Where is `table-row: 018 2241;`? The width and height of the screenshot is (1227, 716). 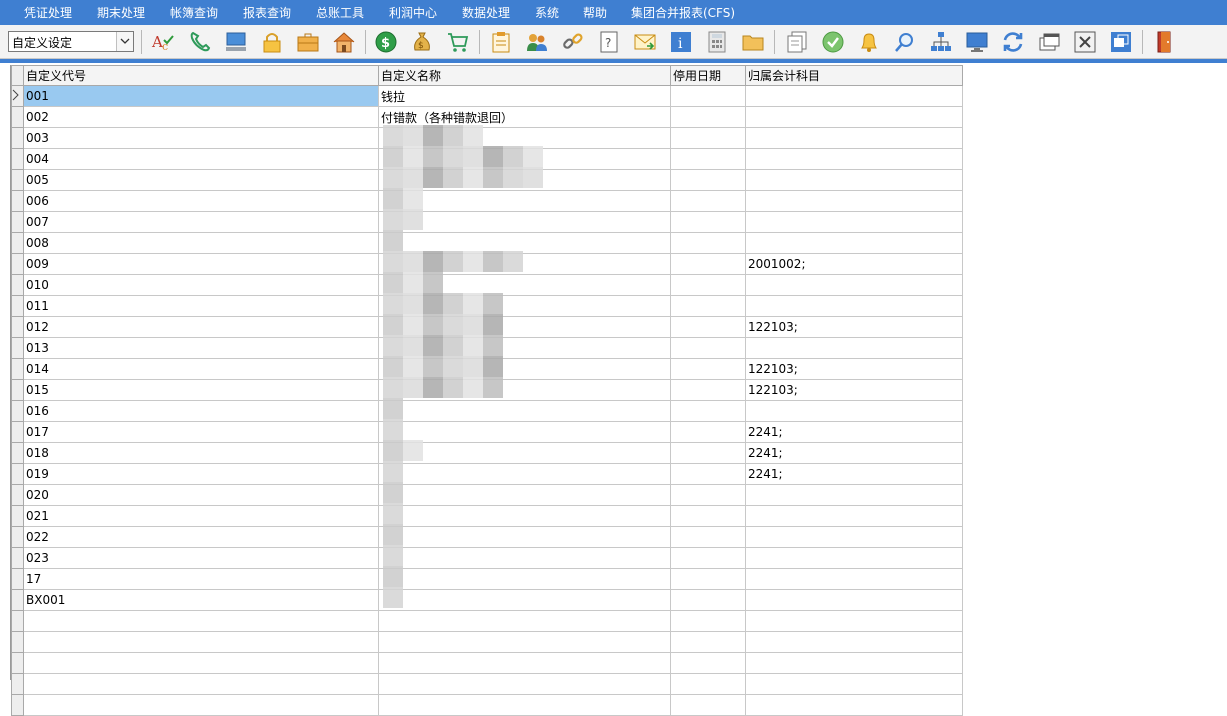 table-row: 018 2241; is located at coordinates (487, 453).